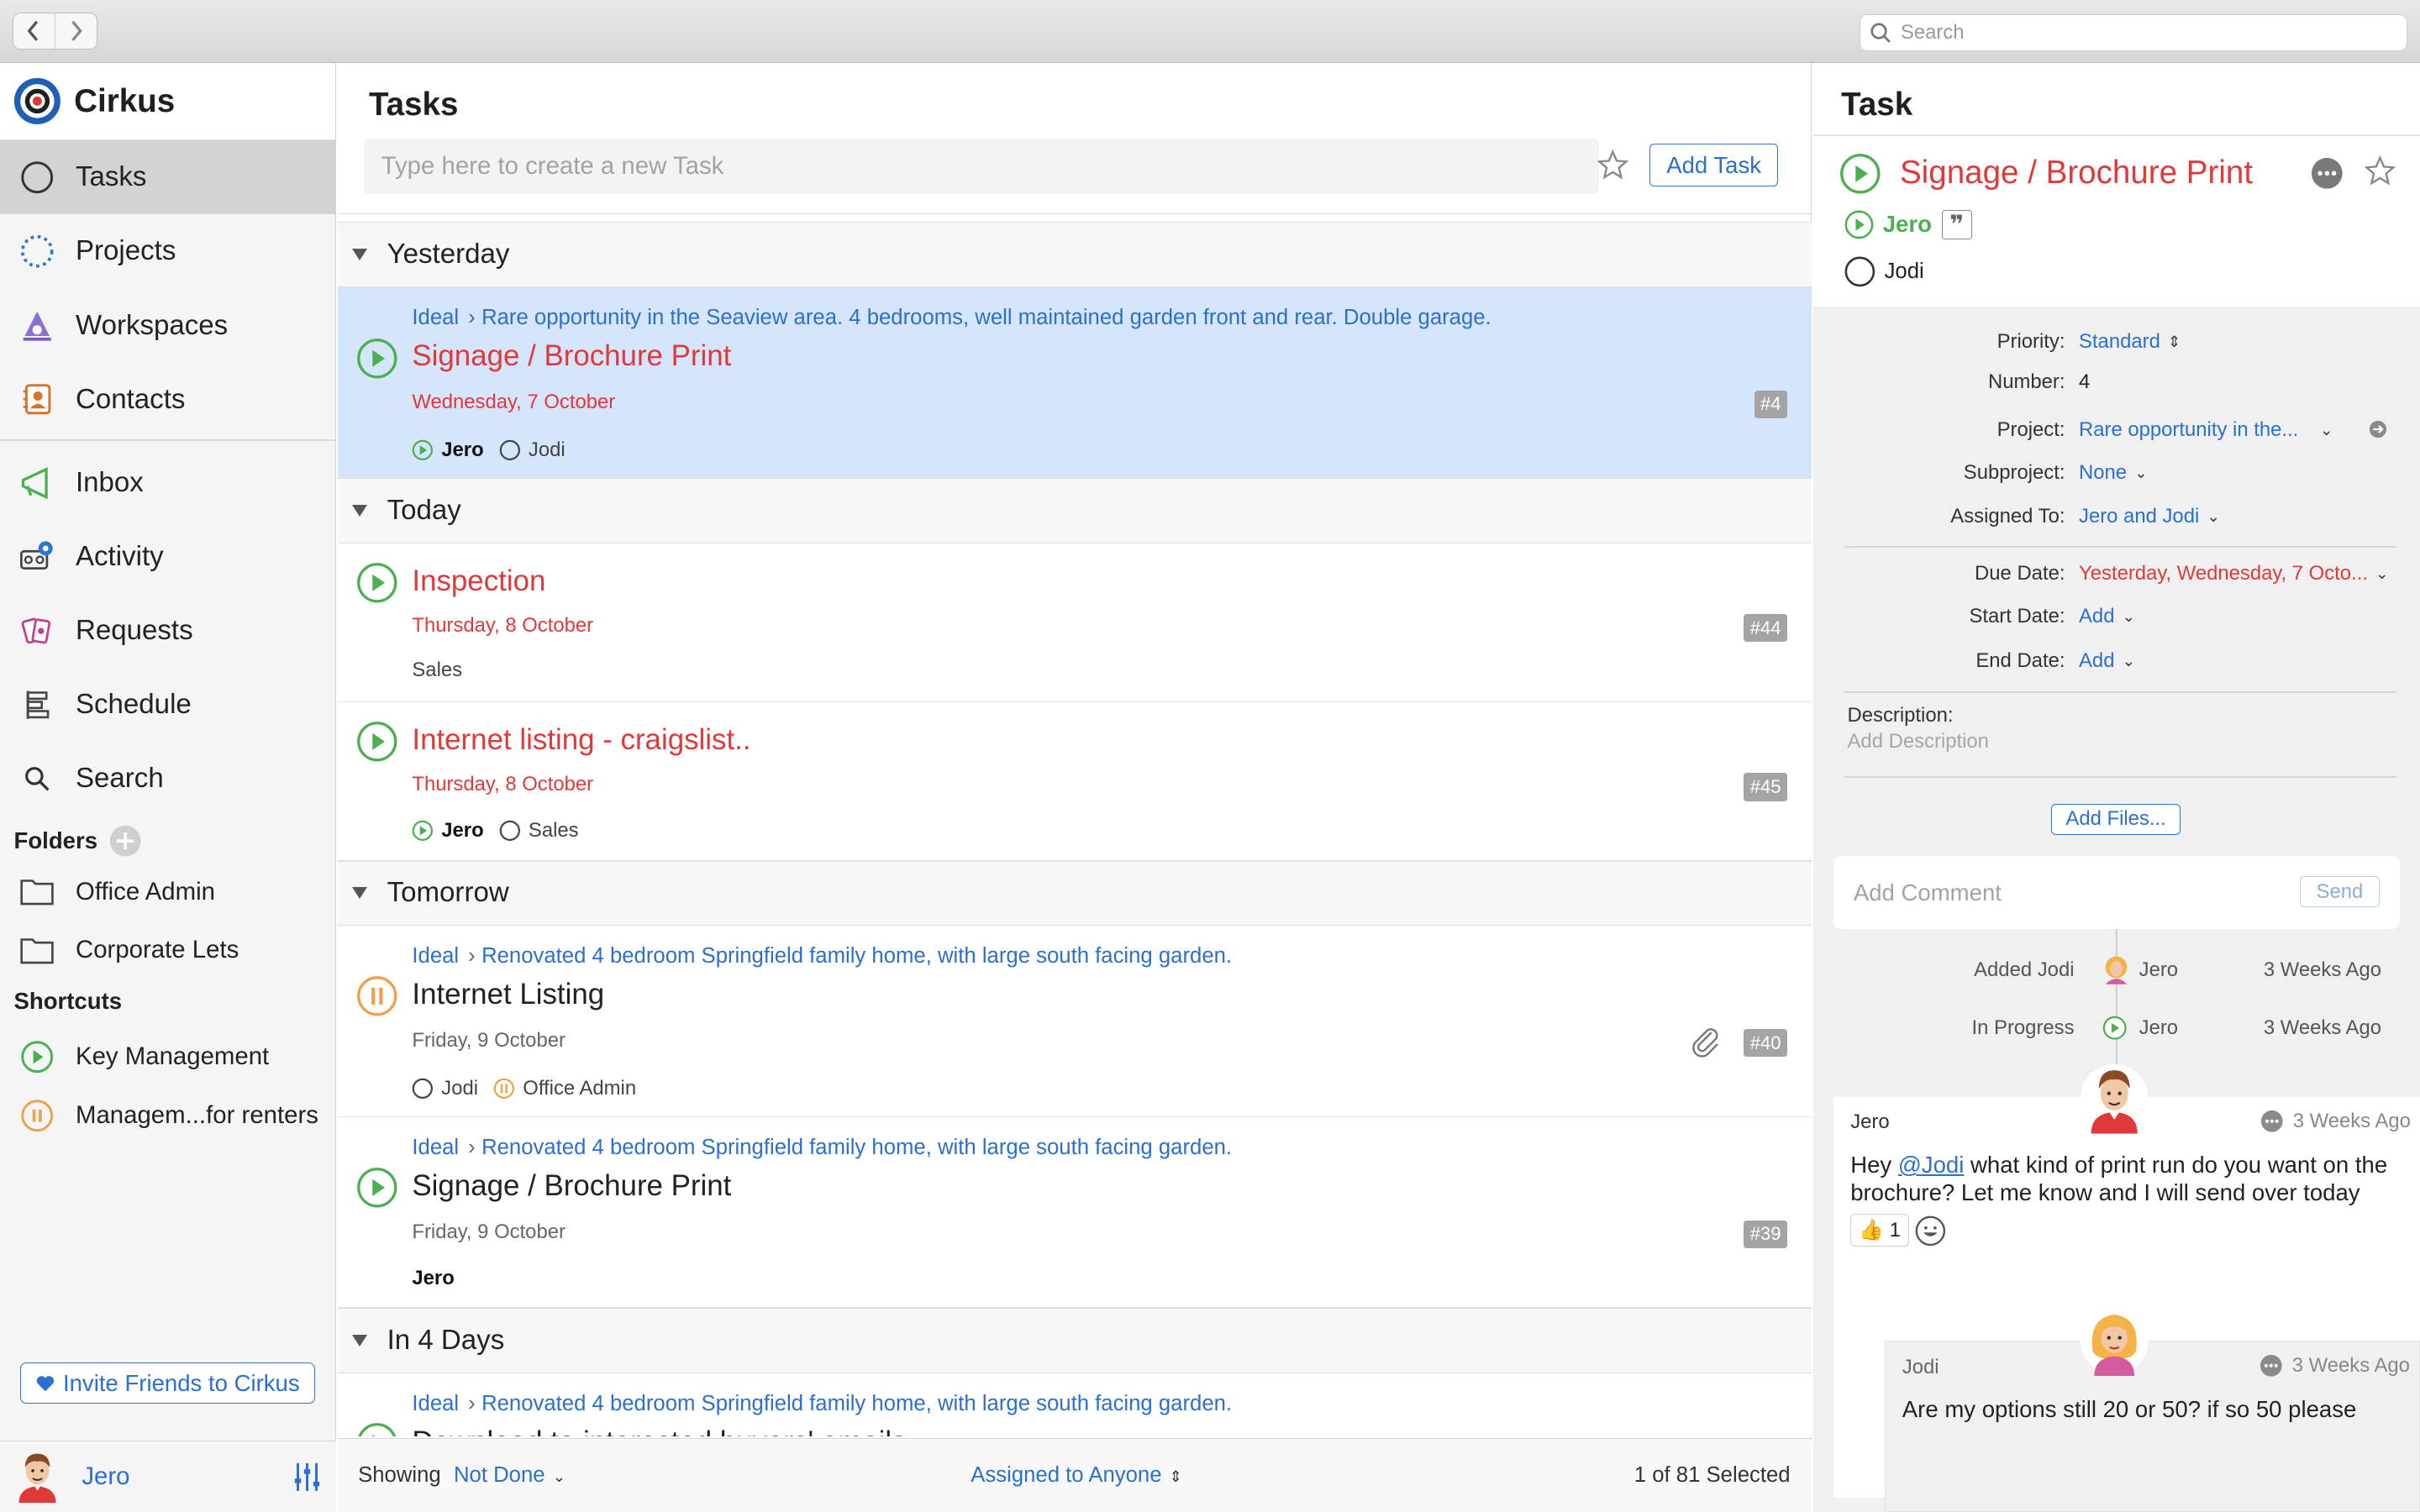  I want to click on new-task-input: Type here to create a new Task, so click(982, 167).